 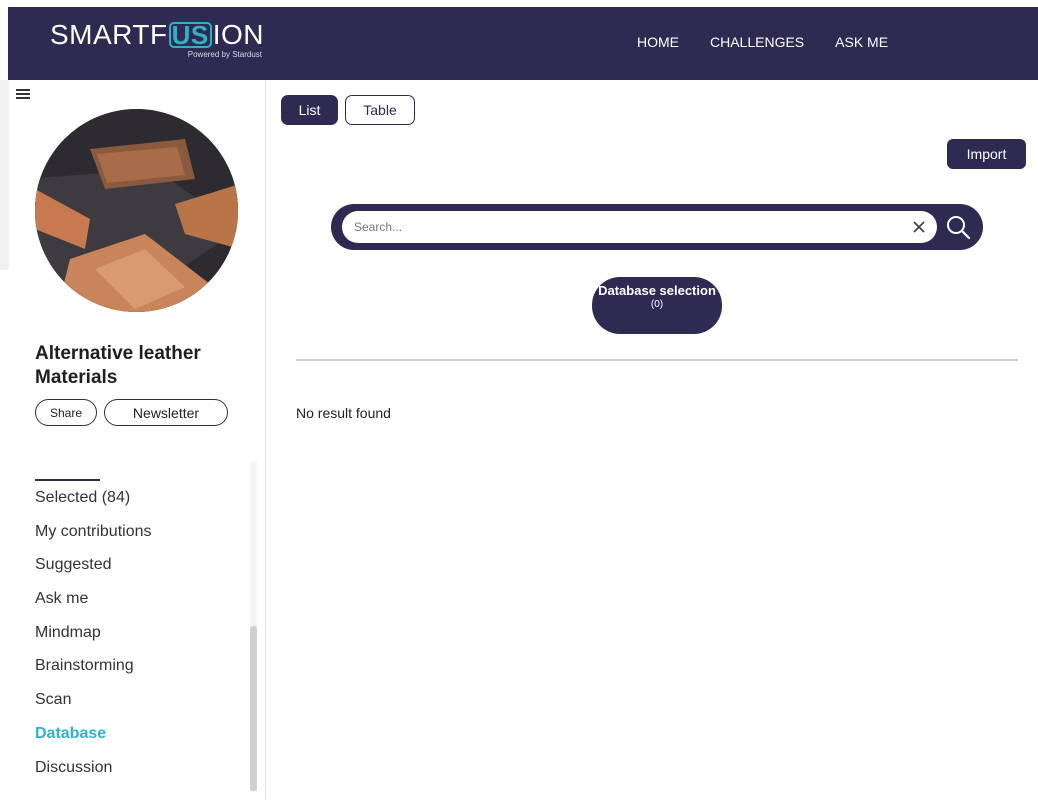 I want to click on nav-home: HOME, so click(x=658, y=42).